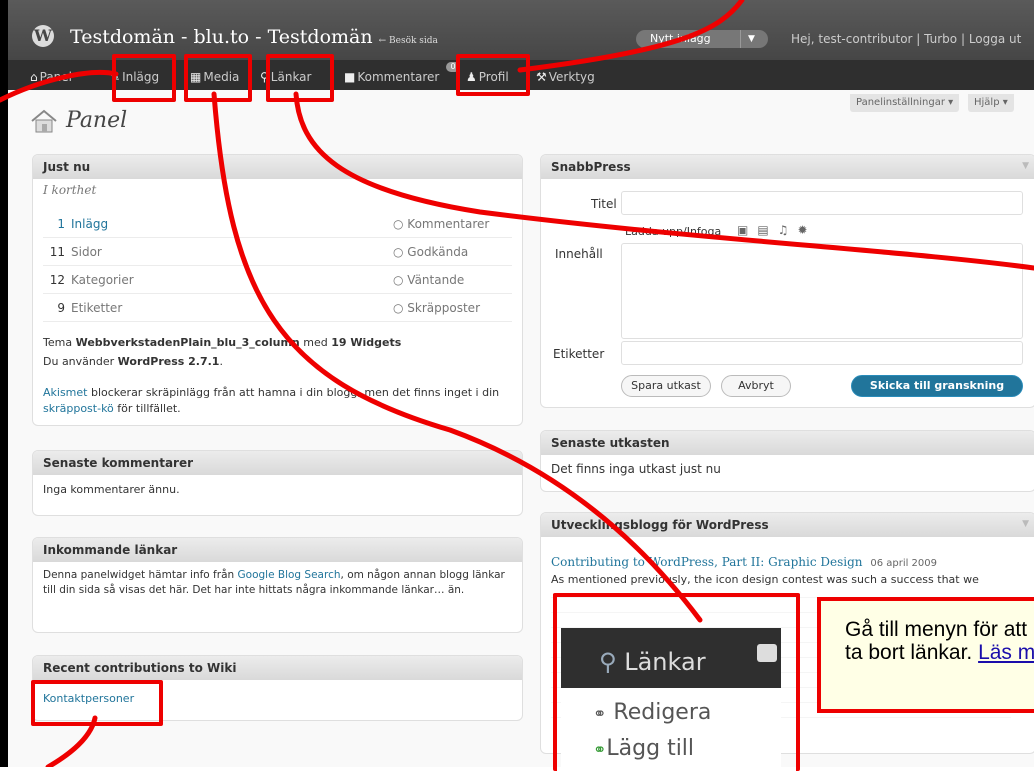 The image size is (1034, 771). I want to click on highlight-posts, so click(144, 78).